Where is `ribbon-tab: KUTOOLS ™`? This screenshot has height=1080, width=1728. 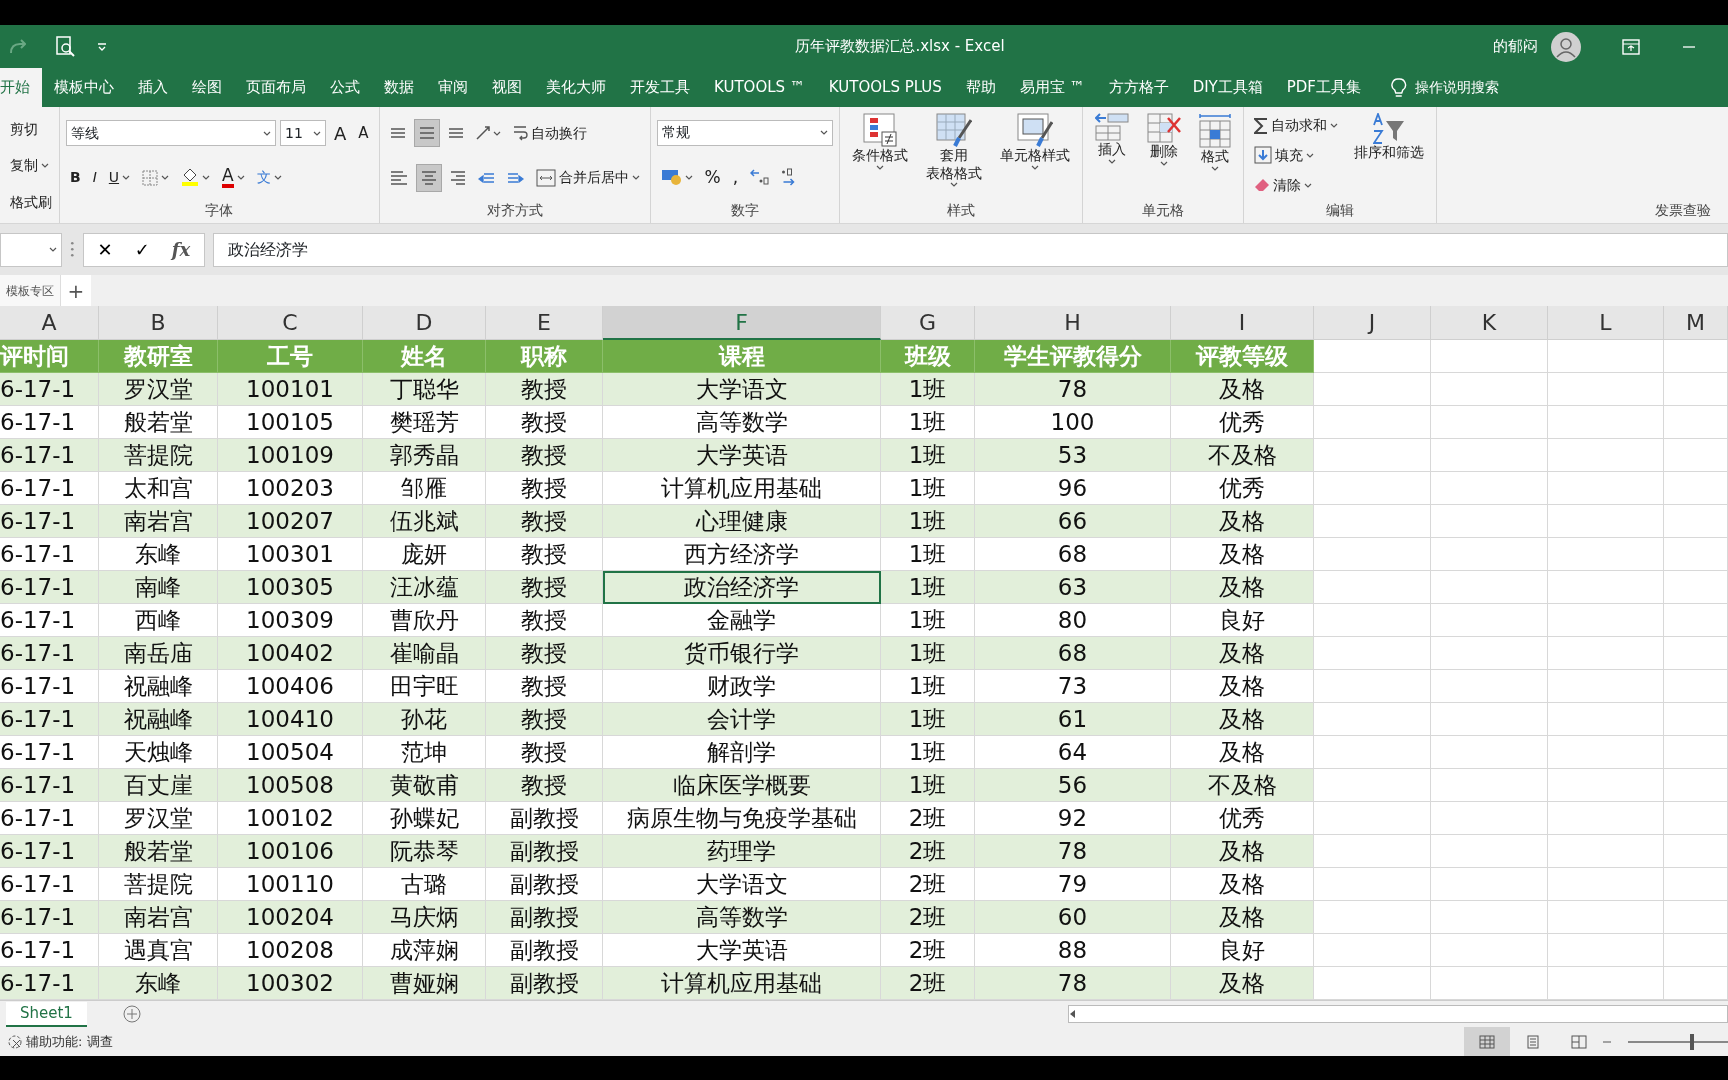 ribbon-tab: KUTOOLS ™ is located at coordinates (759, 87).